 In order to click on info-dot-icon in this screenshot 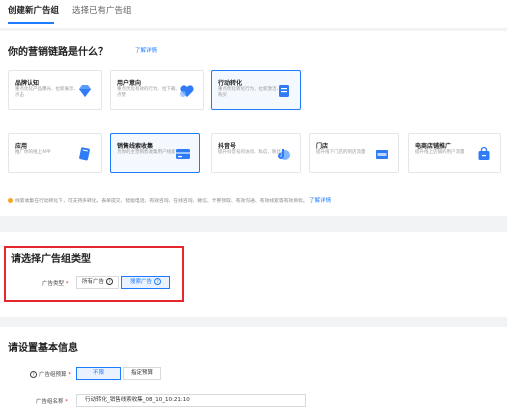, I will do `click(10, 200)`.